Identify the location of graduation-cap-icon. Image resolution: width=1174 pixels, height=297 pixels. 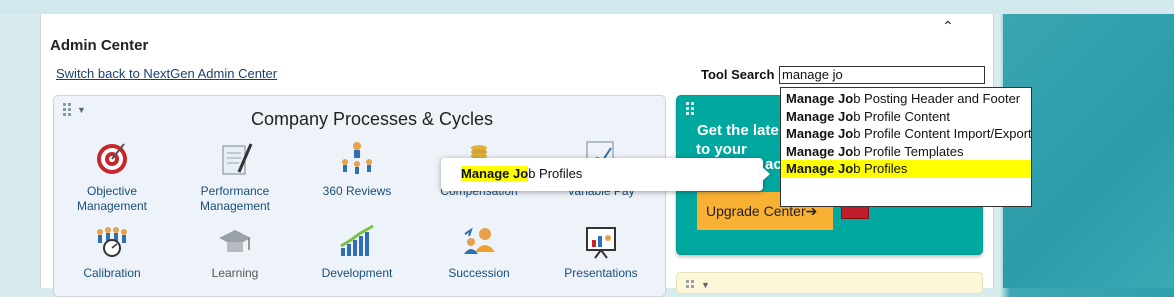
(235, 241).